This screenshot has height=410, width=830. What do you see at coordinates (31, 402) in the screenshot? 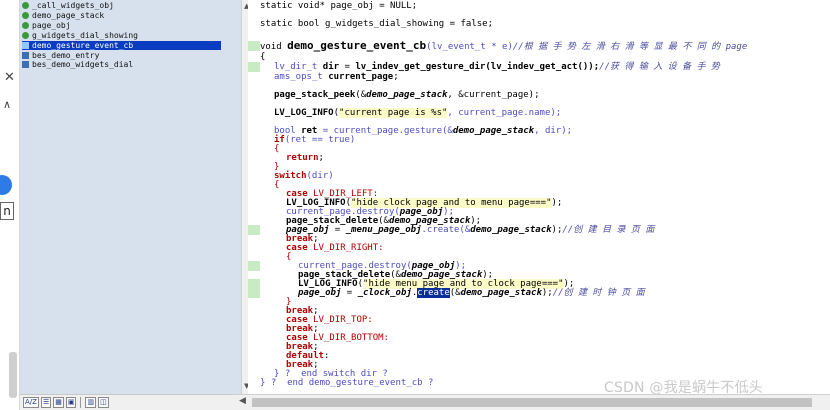
I see `sort-az-button: A/Z` at bounding box center [31, 402].